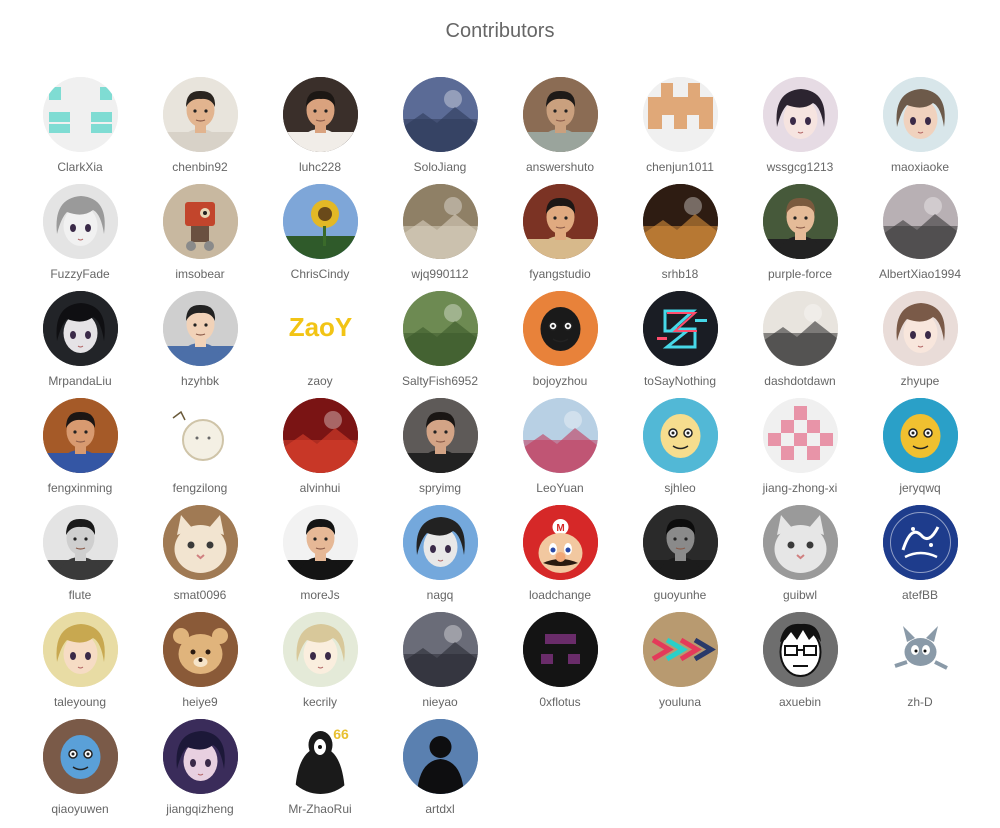 This screenshot has height=828, width=1000. I want to click on contributor-card: purple-force, so click(800, 237).